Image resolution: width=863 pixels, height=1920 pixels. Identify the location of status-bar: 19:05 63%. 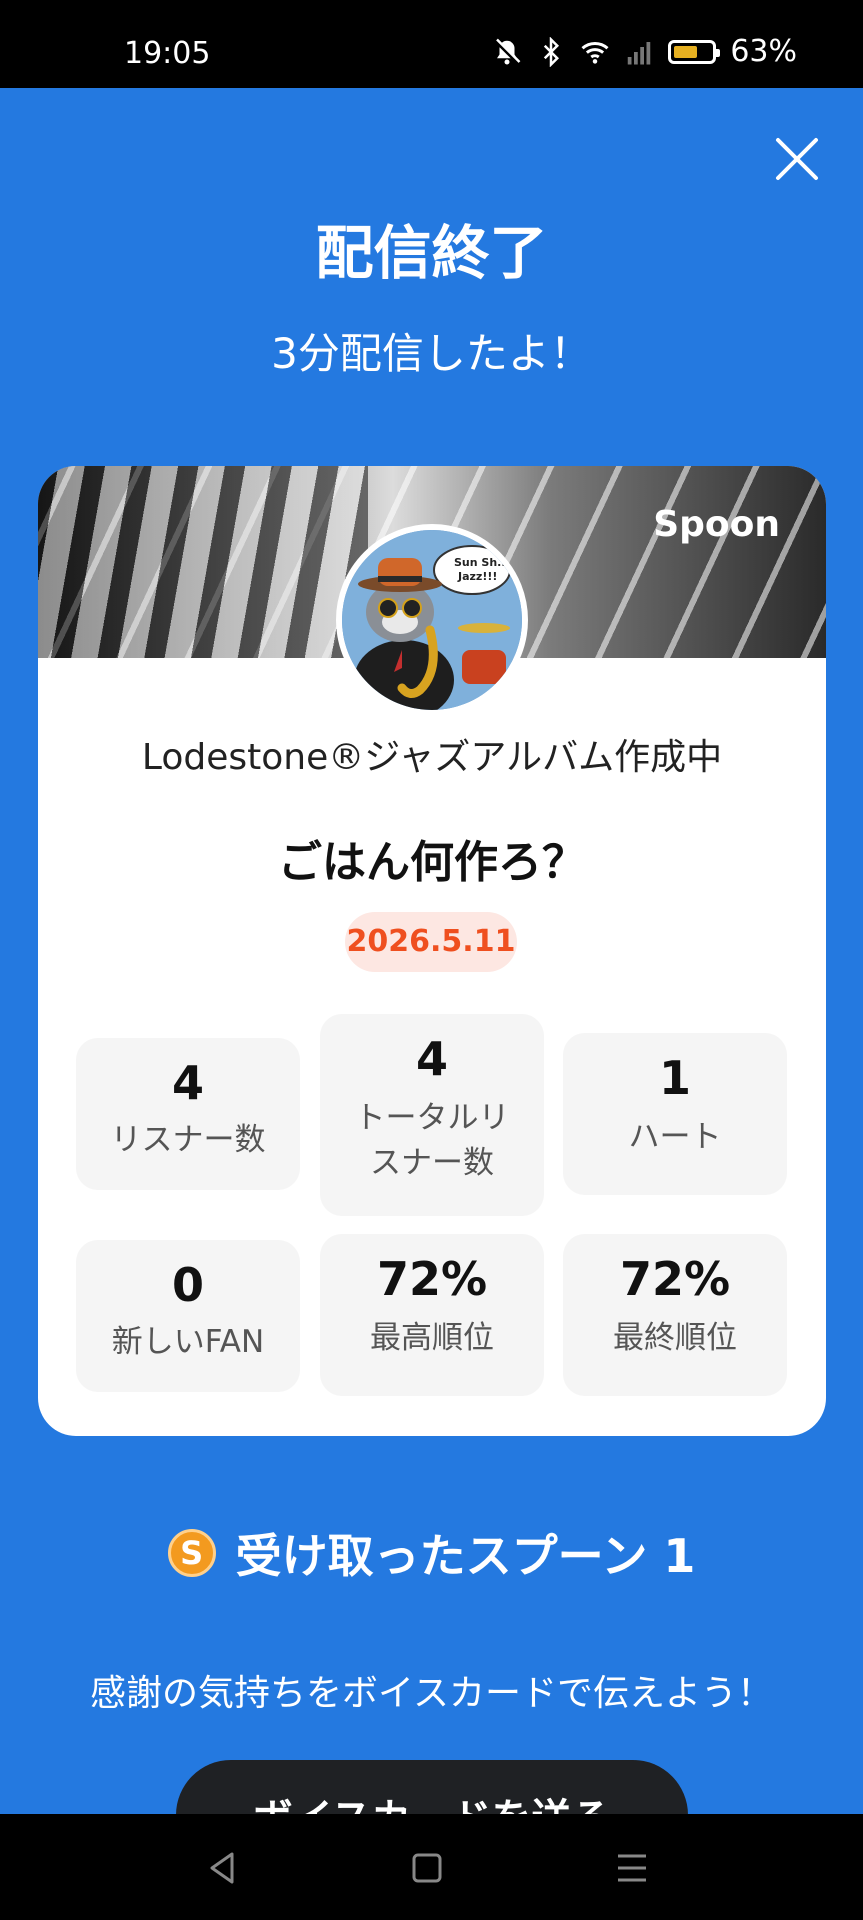
(431, 44).